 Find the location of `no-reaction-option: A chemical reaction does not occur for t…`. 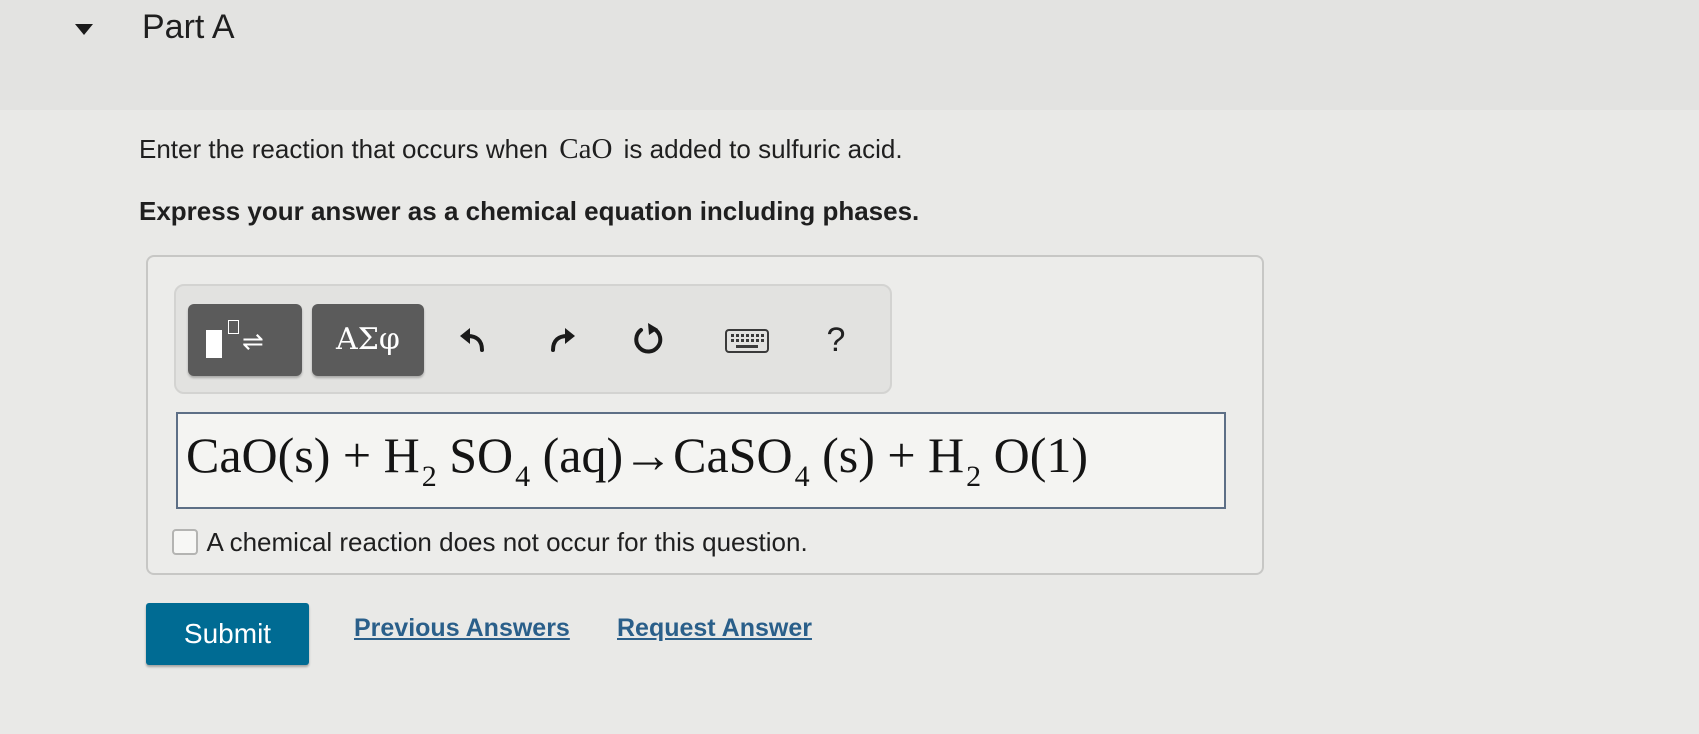

no-reaction-option: A chemical reaction does not occur for t… is located at coordinates (490, 542).